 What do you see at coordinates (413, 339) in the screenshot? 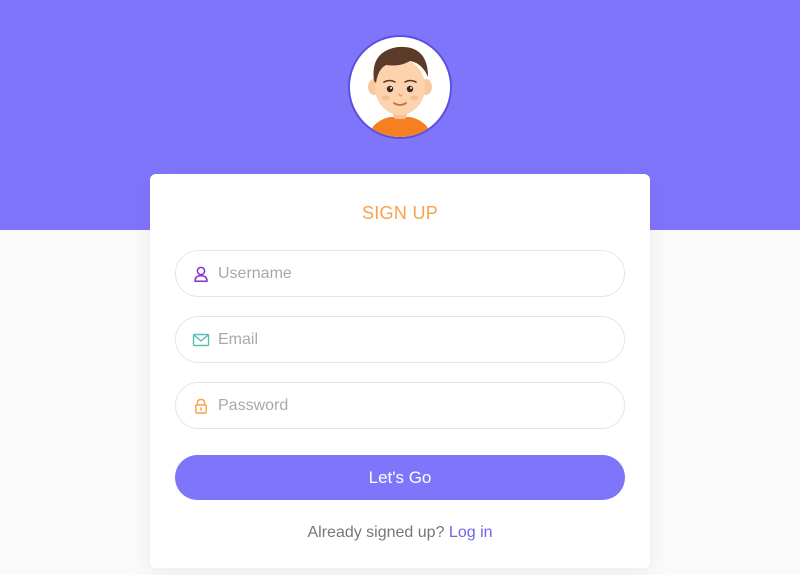
I see `email-input` at bounding box center [413, 339].